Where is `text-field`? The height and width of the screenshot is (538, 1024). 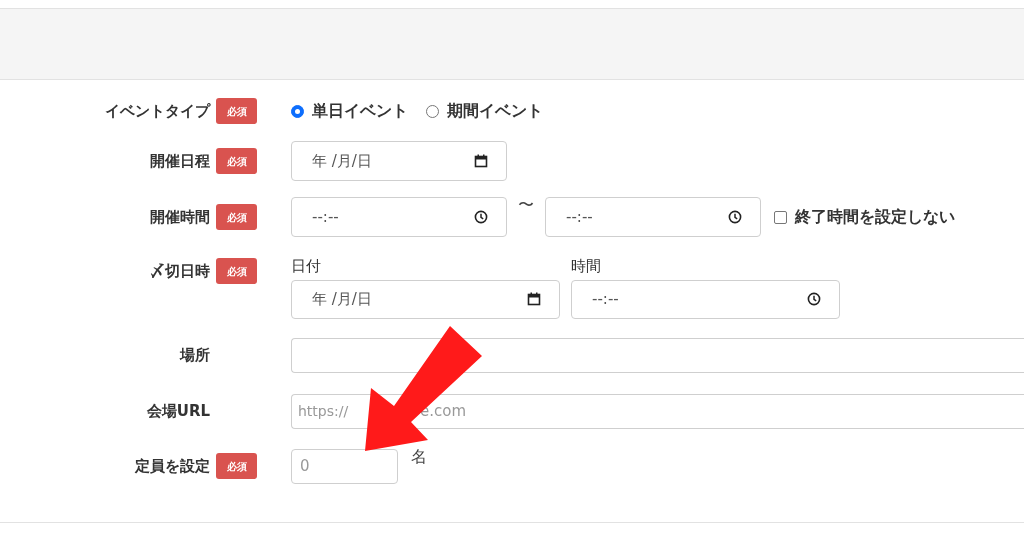
text-field is located at coordinates (657, 355).